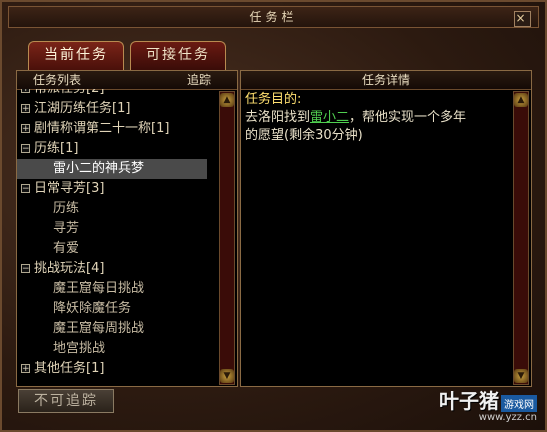 The height and width of the screenshot is (432, 547). I want to click on tab-current-quests: 当前任务, so click(76, 55).